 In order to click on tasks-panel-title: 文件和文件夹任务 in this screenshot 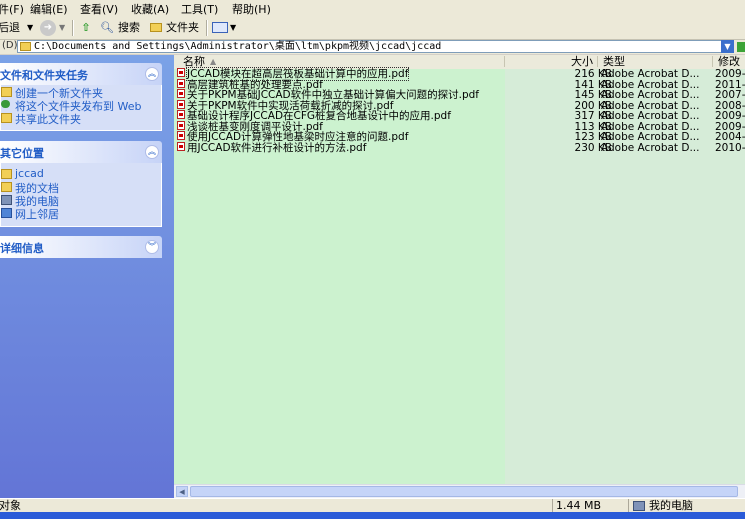, I will do `click(44, 75)`.